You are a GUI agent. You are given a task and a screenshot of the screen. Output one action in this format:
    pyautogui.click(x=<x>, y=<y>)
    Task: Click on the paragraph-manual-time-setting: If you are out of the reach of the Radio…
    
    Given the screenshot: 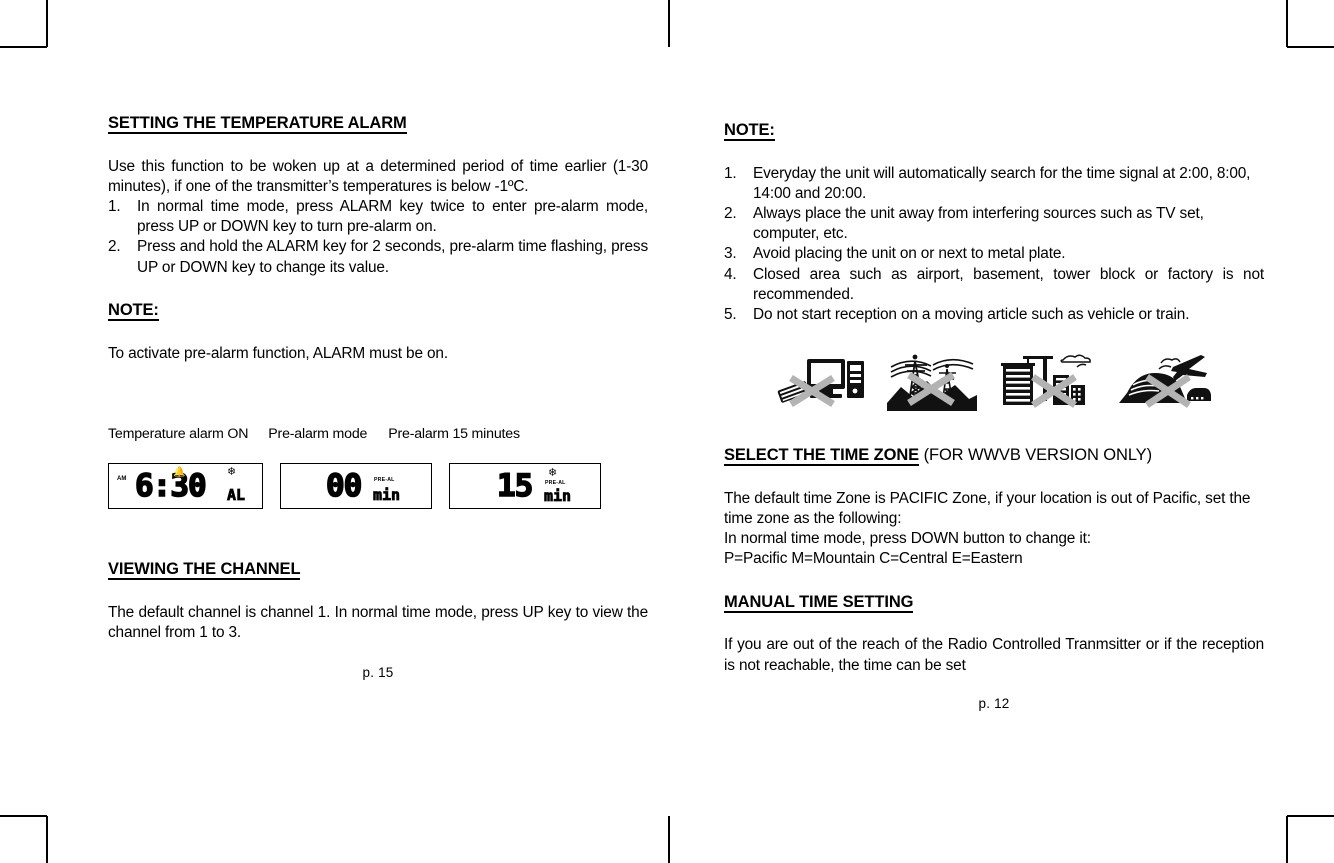 What is the action you would take?
    pyautogui.click(x=994, y=655)
    